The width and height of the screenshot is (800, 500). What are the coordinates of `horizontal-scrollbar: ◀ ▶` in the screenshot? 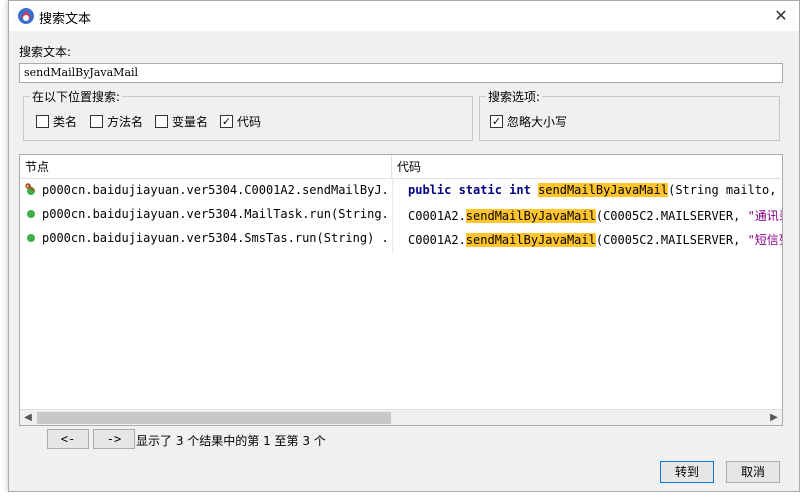 It's located at (401, 417).